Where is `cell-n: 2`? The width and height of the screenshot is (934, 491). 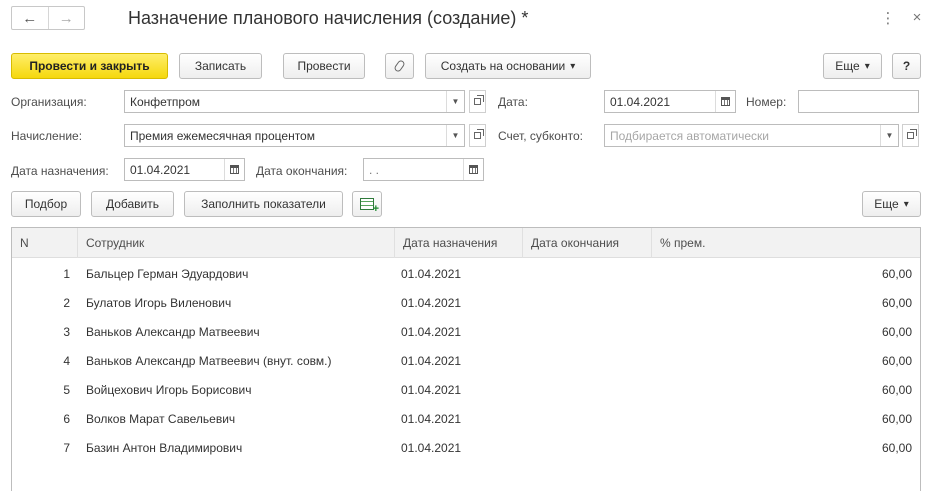 cell-n: 2 is located at coordinates (66, 302).